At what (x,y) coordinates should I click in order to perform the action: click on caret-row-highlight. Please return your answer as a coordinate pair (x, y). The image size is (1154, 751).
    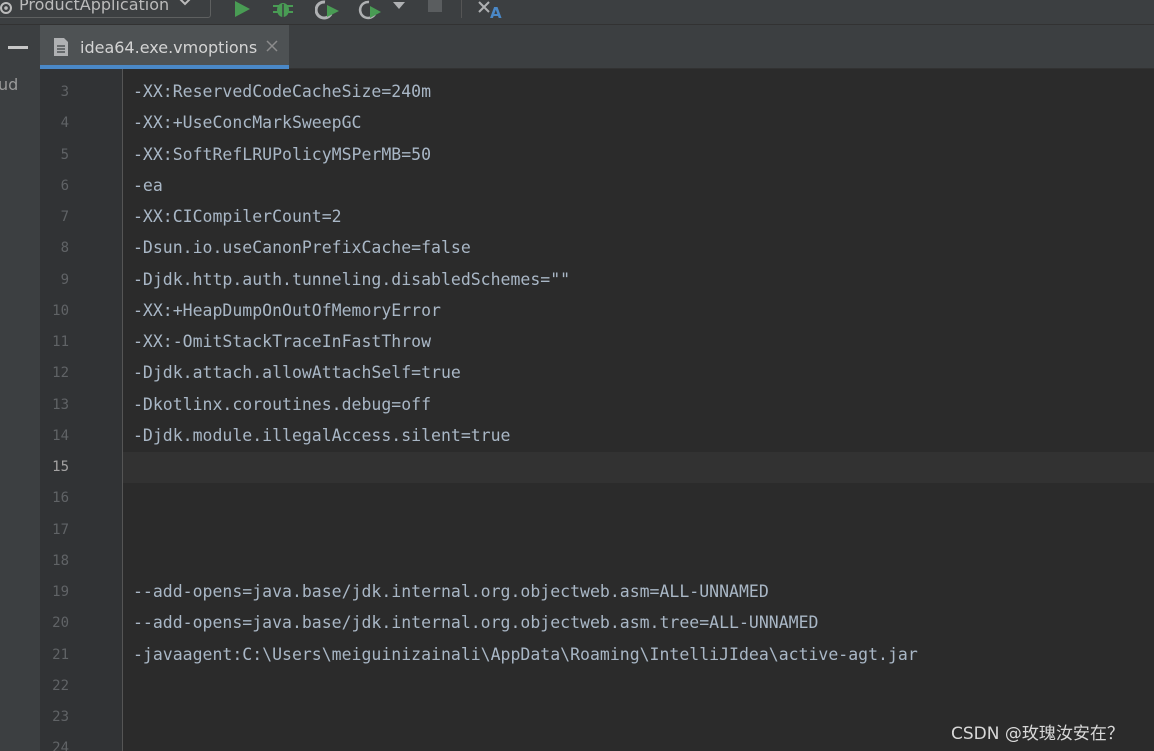
    Looking at the image, I should click on (638, 467).